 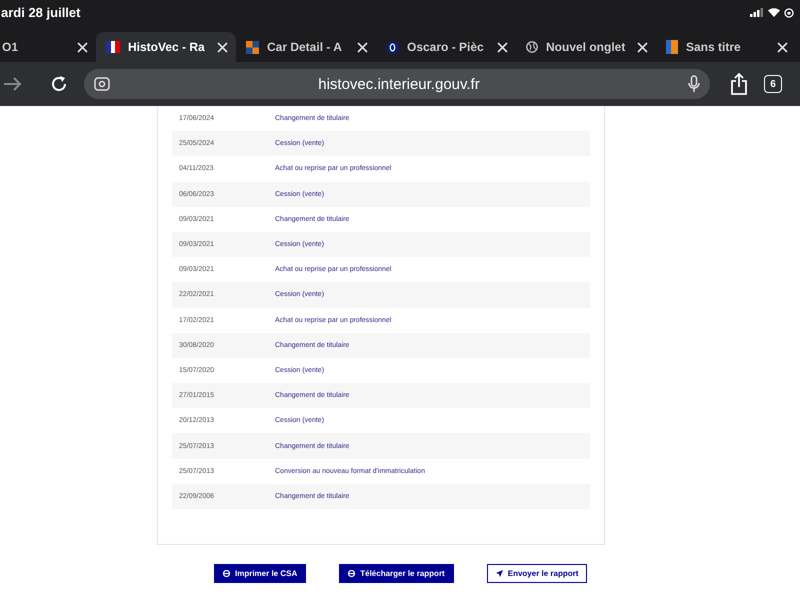 What do you see at coordinates (396, 573) in the screenshot?
I see `action-button: Télécharger le rapport` at bounding box center [396, 573].